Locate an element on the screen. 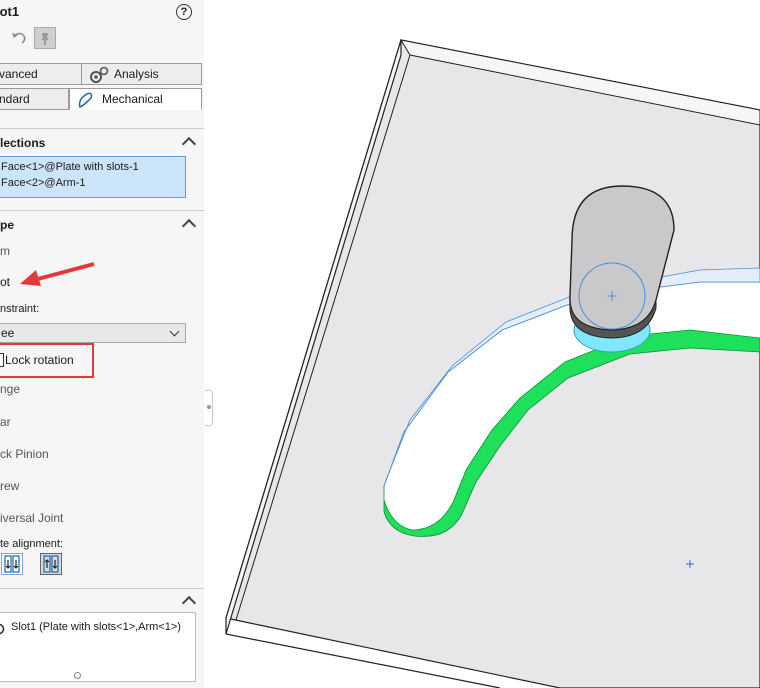  mate-option-gear: ar is located at coordinates (5, 422).